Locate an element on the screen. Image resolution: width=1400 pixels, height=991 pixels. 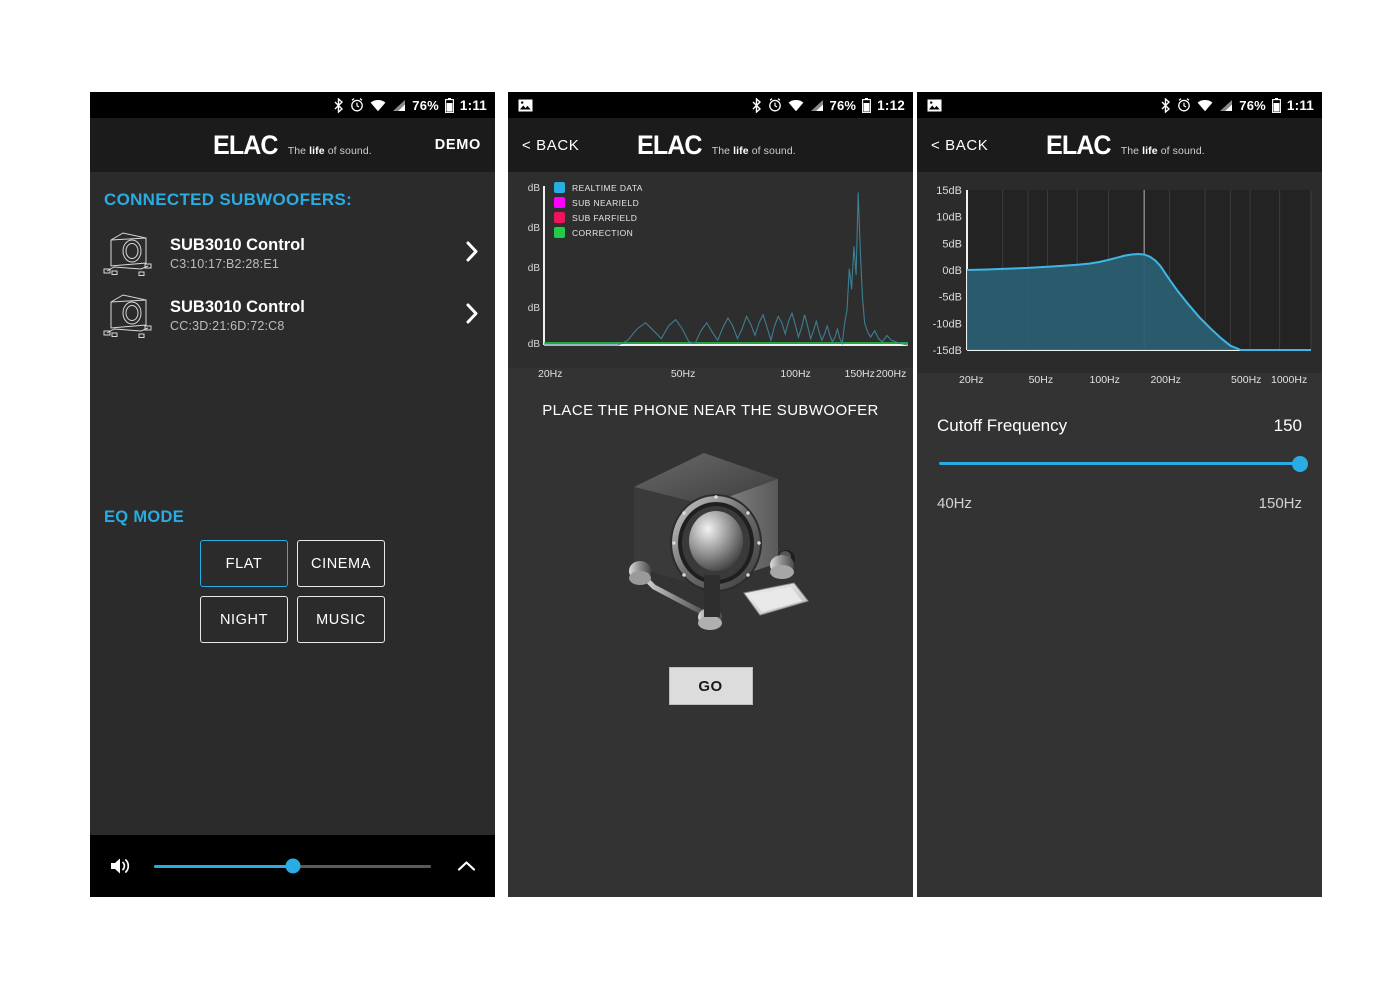
status-bar-left is located at coordinates (525, 105).